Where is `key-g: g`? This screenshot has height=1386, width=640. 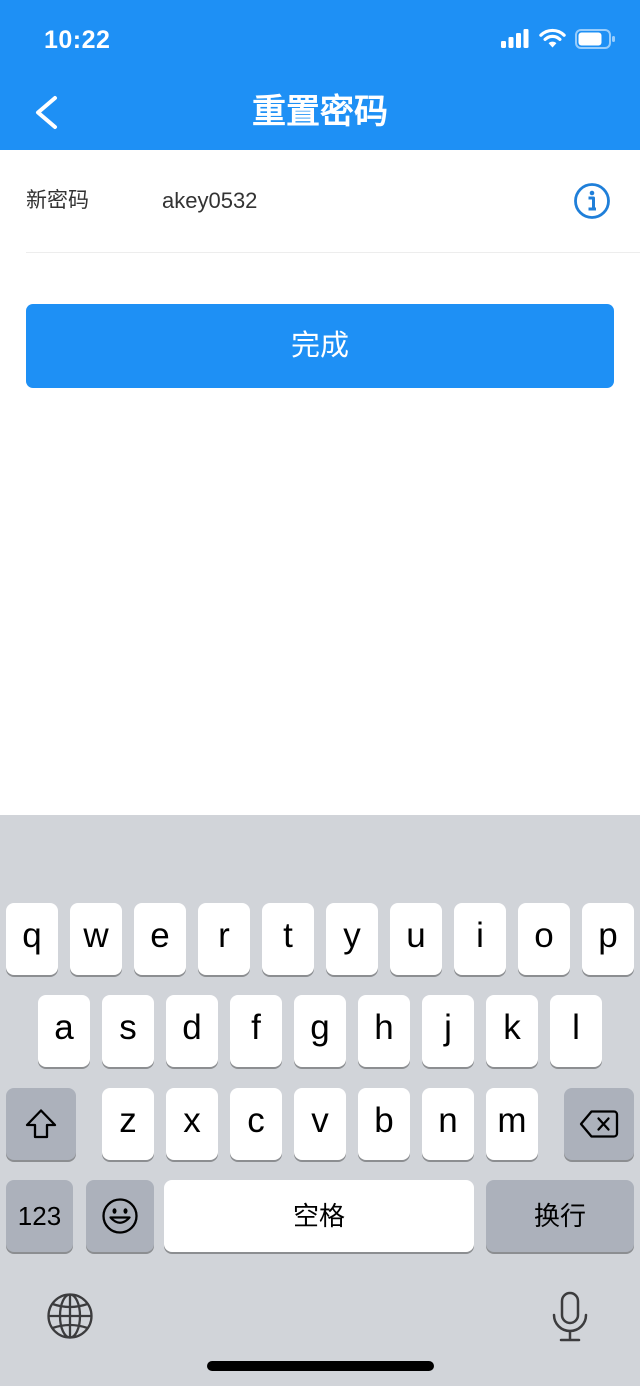
key-g: g is located at coordinates (320, 1031).